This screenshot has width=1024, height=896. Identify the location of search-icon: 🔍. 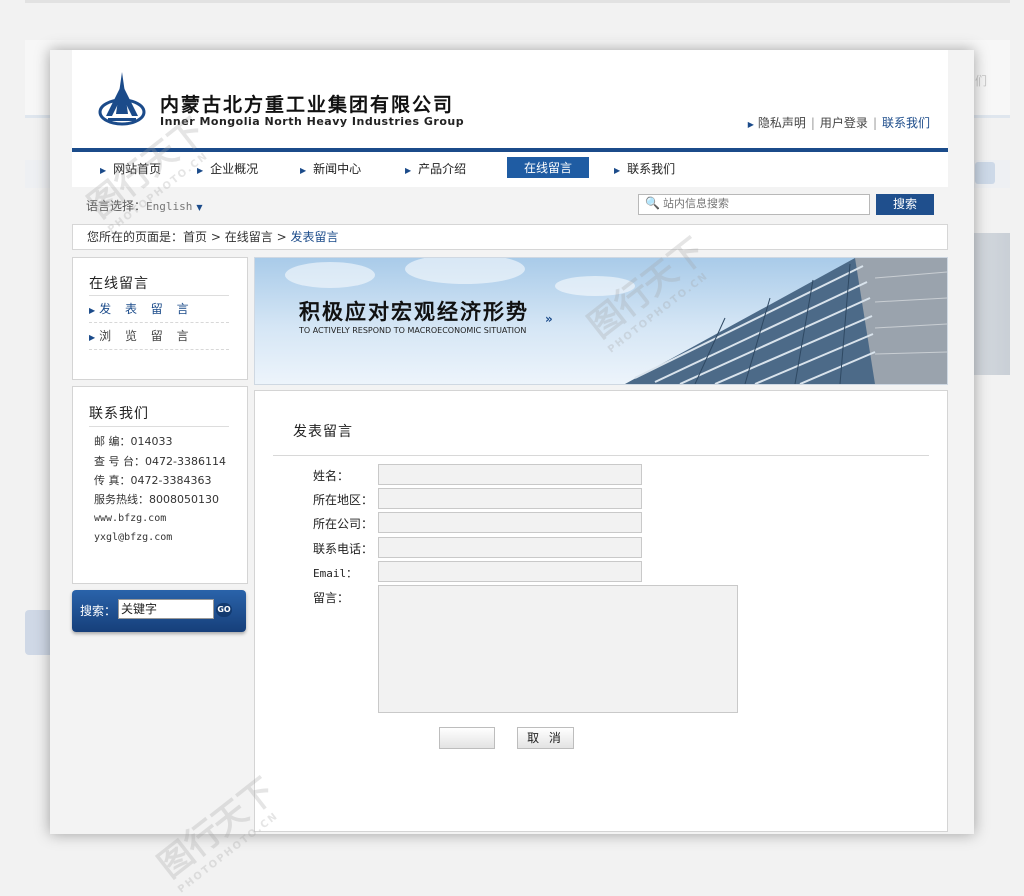
(652, 203).